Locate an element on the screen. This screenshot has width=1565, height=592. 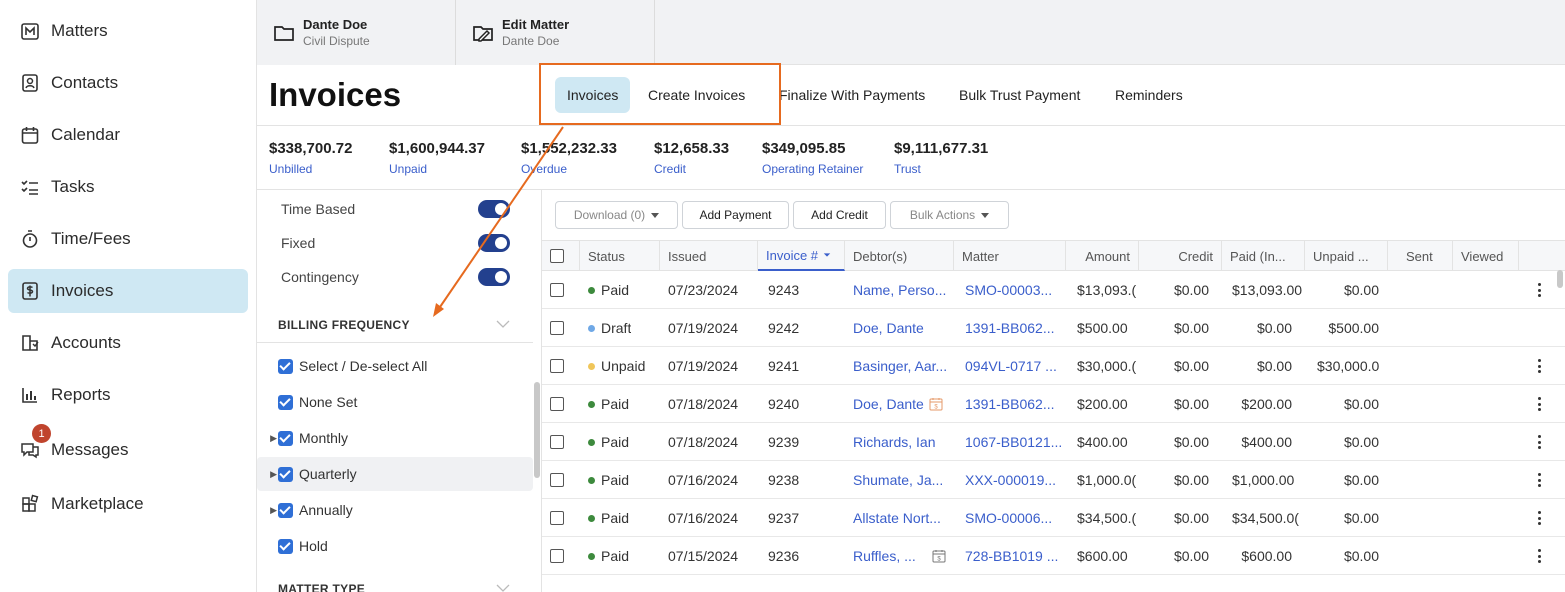
toggle-contingency is located at coordinates (494, 277).